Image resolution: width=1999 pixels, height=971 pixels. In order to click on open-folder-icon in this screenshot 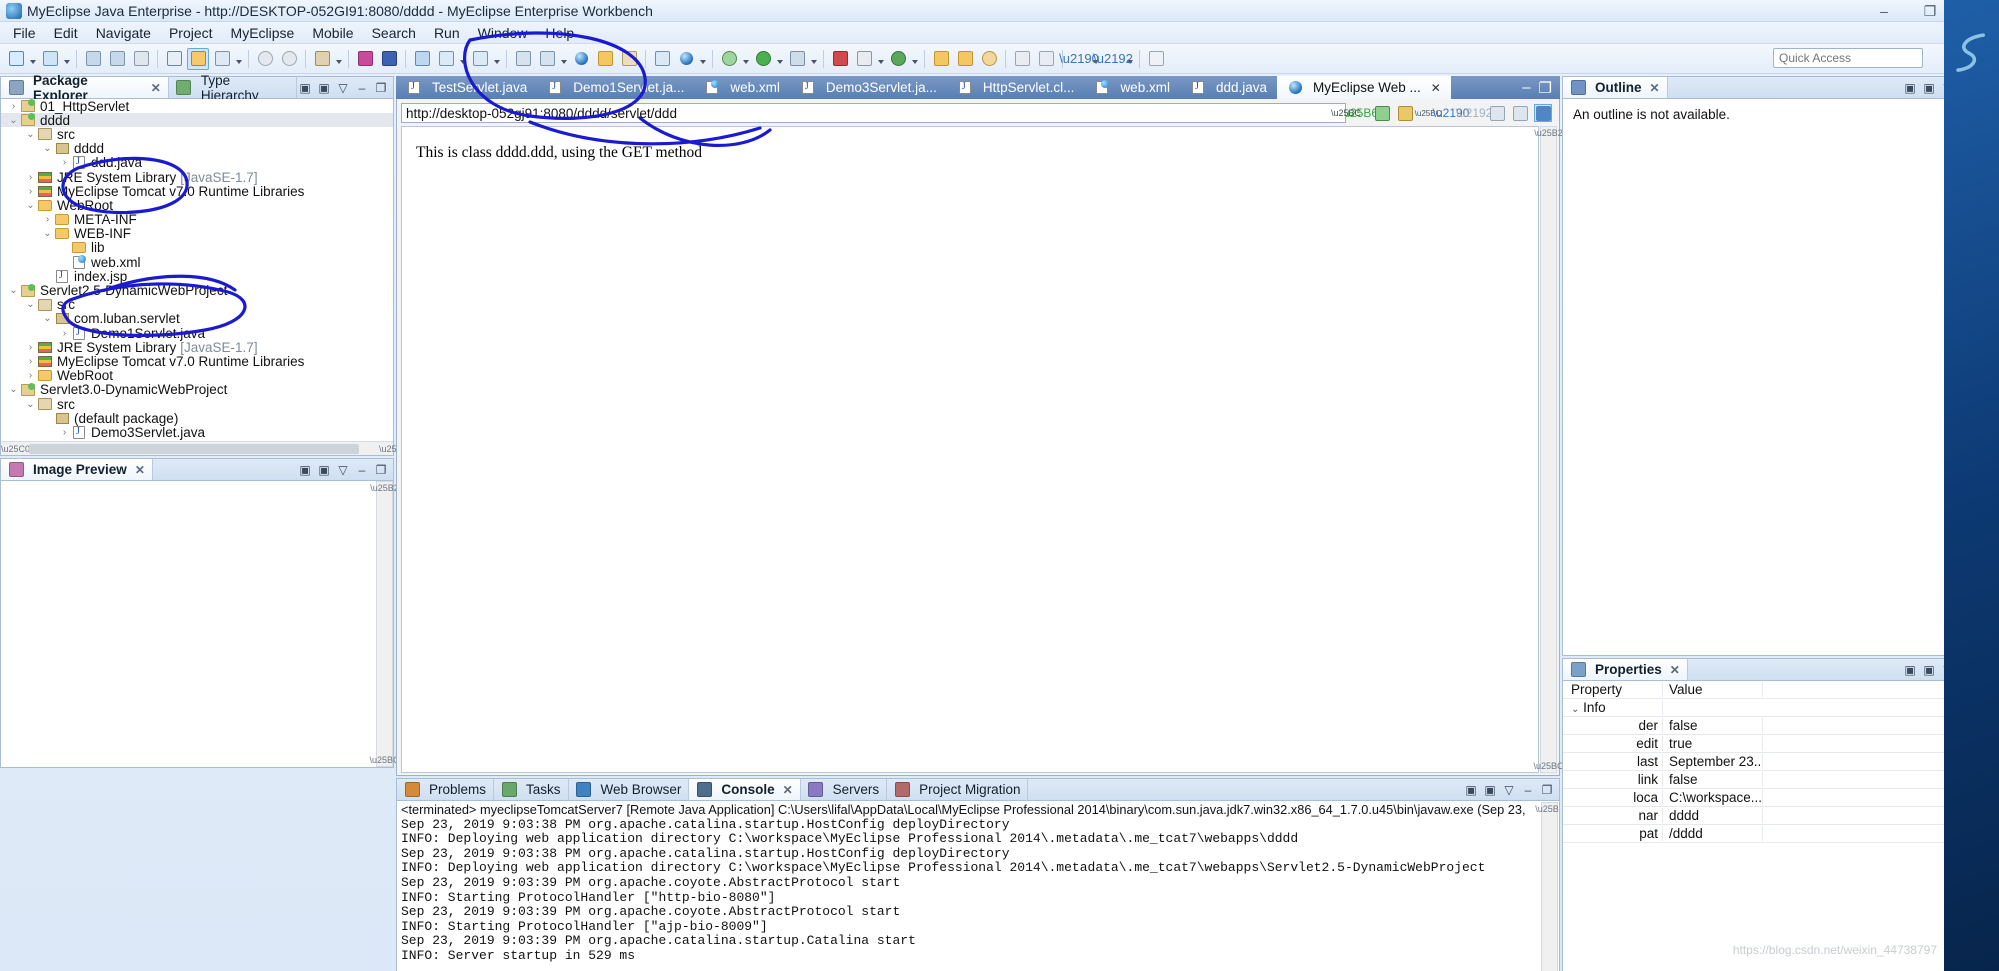, I will do `click(605, 59)`.